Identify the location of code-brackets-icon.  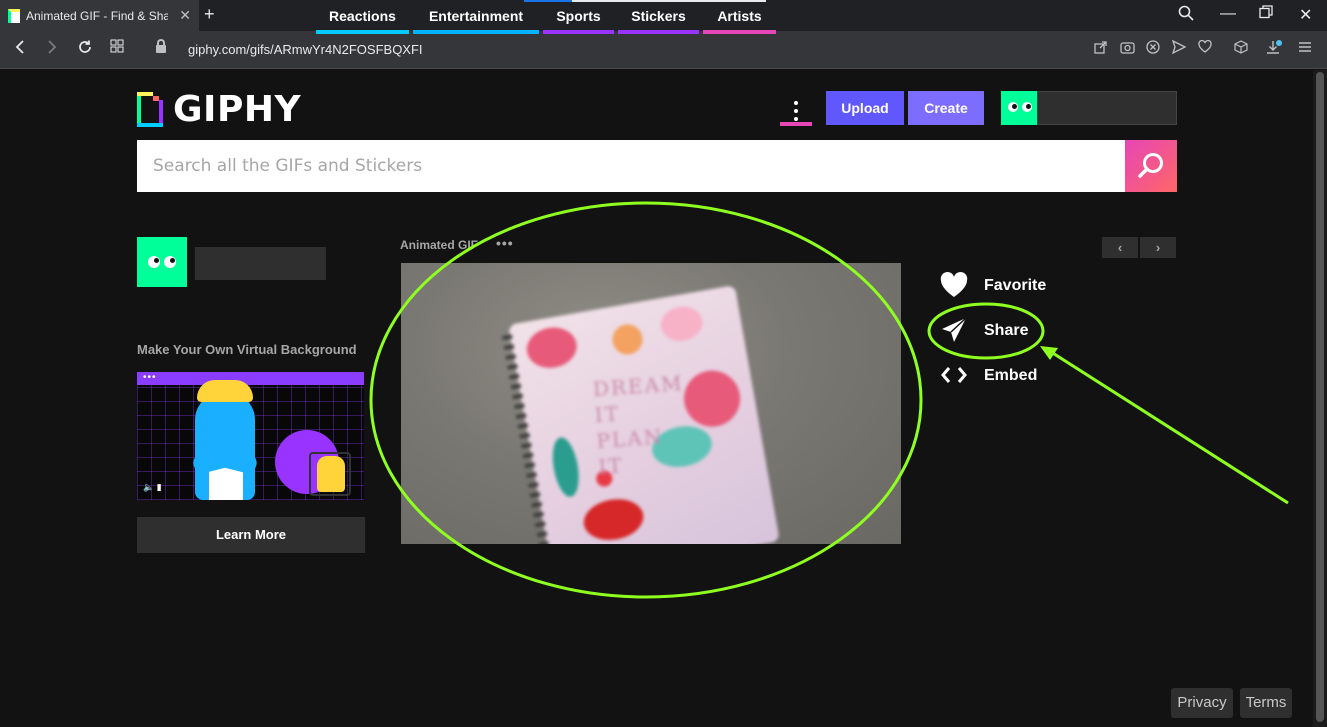
(955, 376).